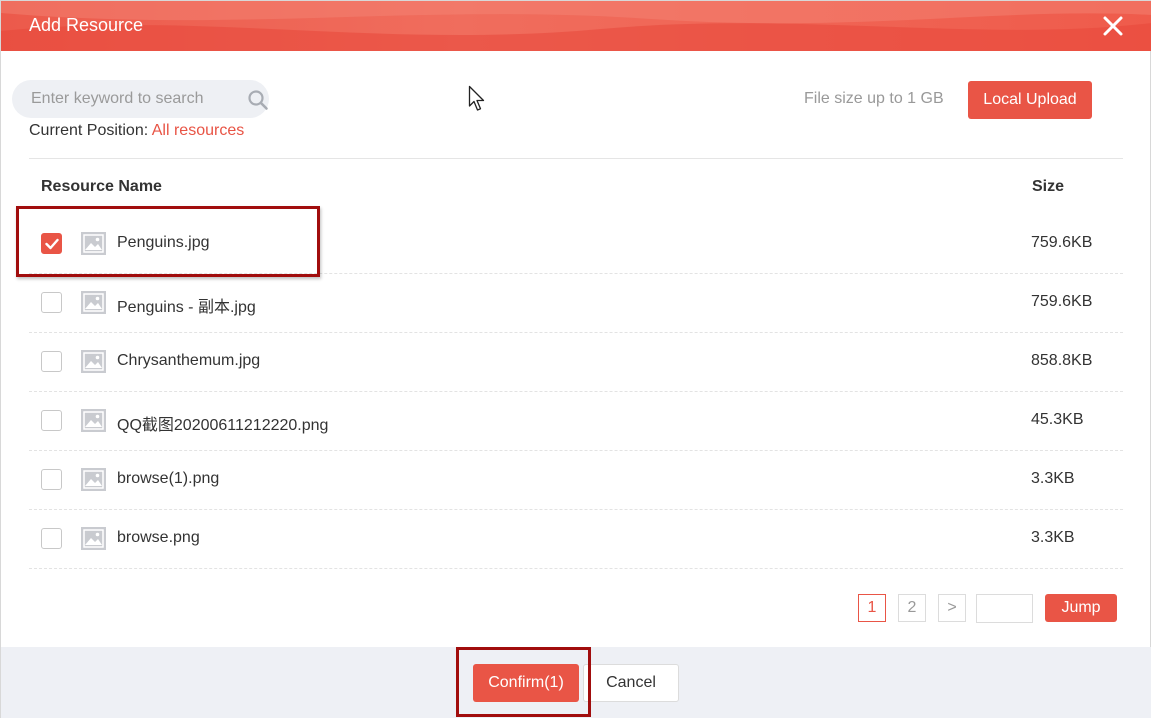 This screenshot has height=718, width=1151. What do you see at coordinates (912, 608) in the screenshot?
I see `page-2-button: 2` at bounding box center [912, 608].